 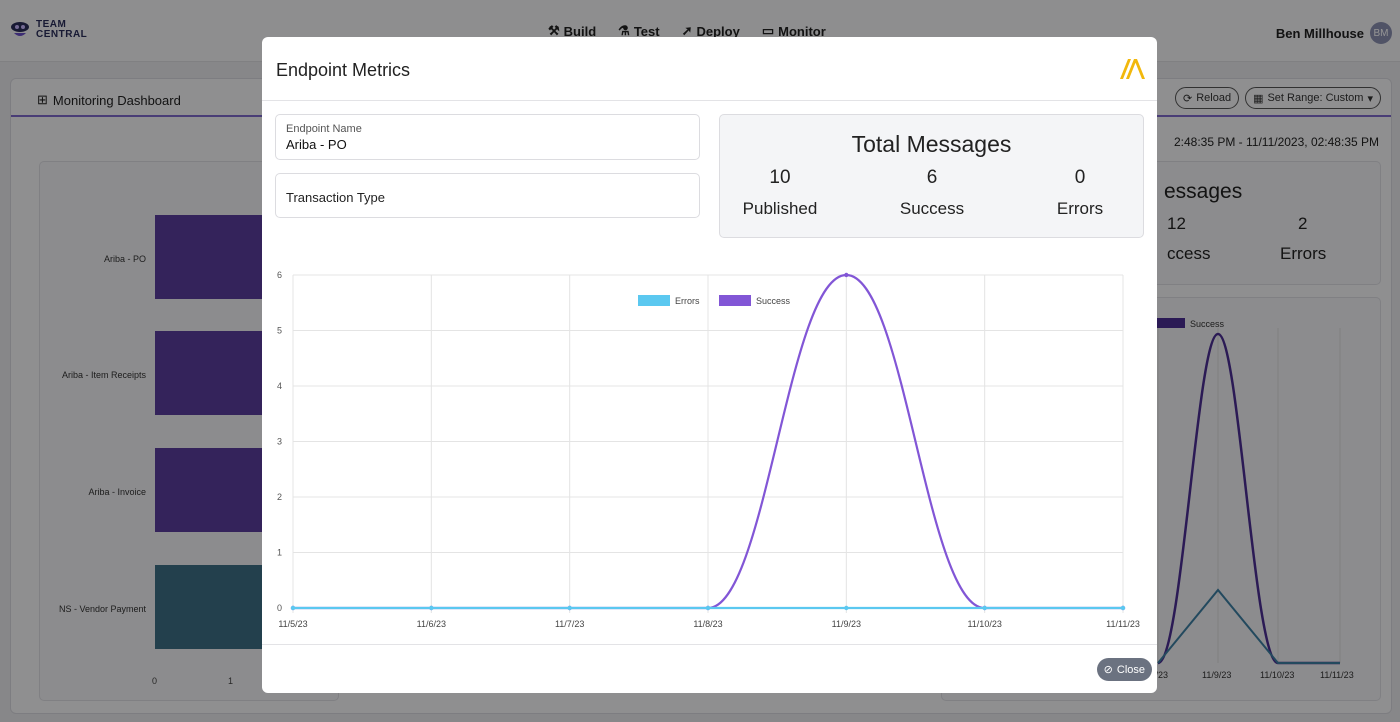 I want to click on x-tick-label: 11/8/23, so click(x=707, y=624).